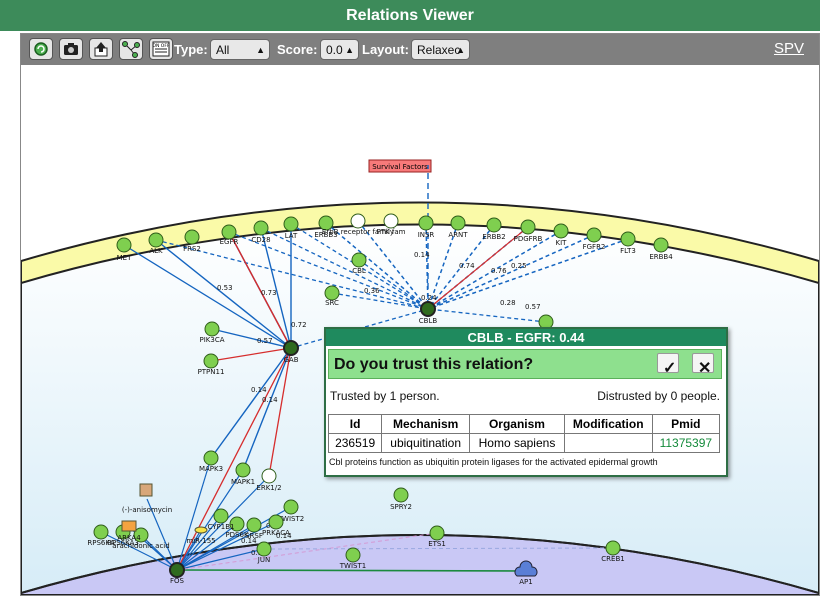  What do you see at coordinates (594, 247) in the screenshot?
I see `node-label: FGFR2` at bounding box center [594, 247].